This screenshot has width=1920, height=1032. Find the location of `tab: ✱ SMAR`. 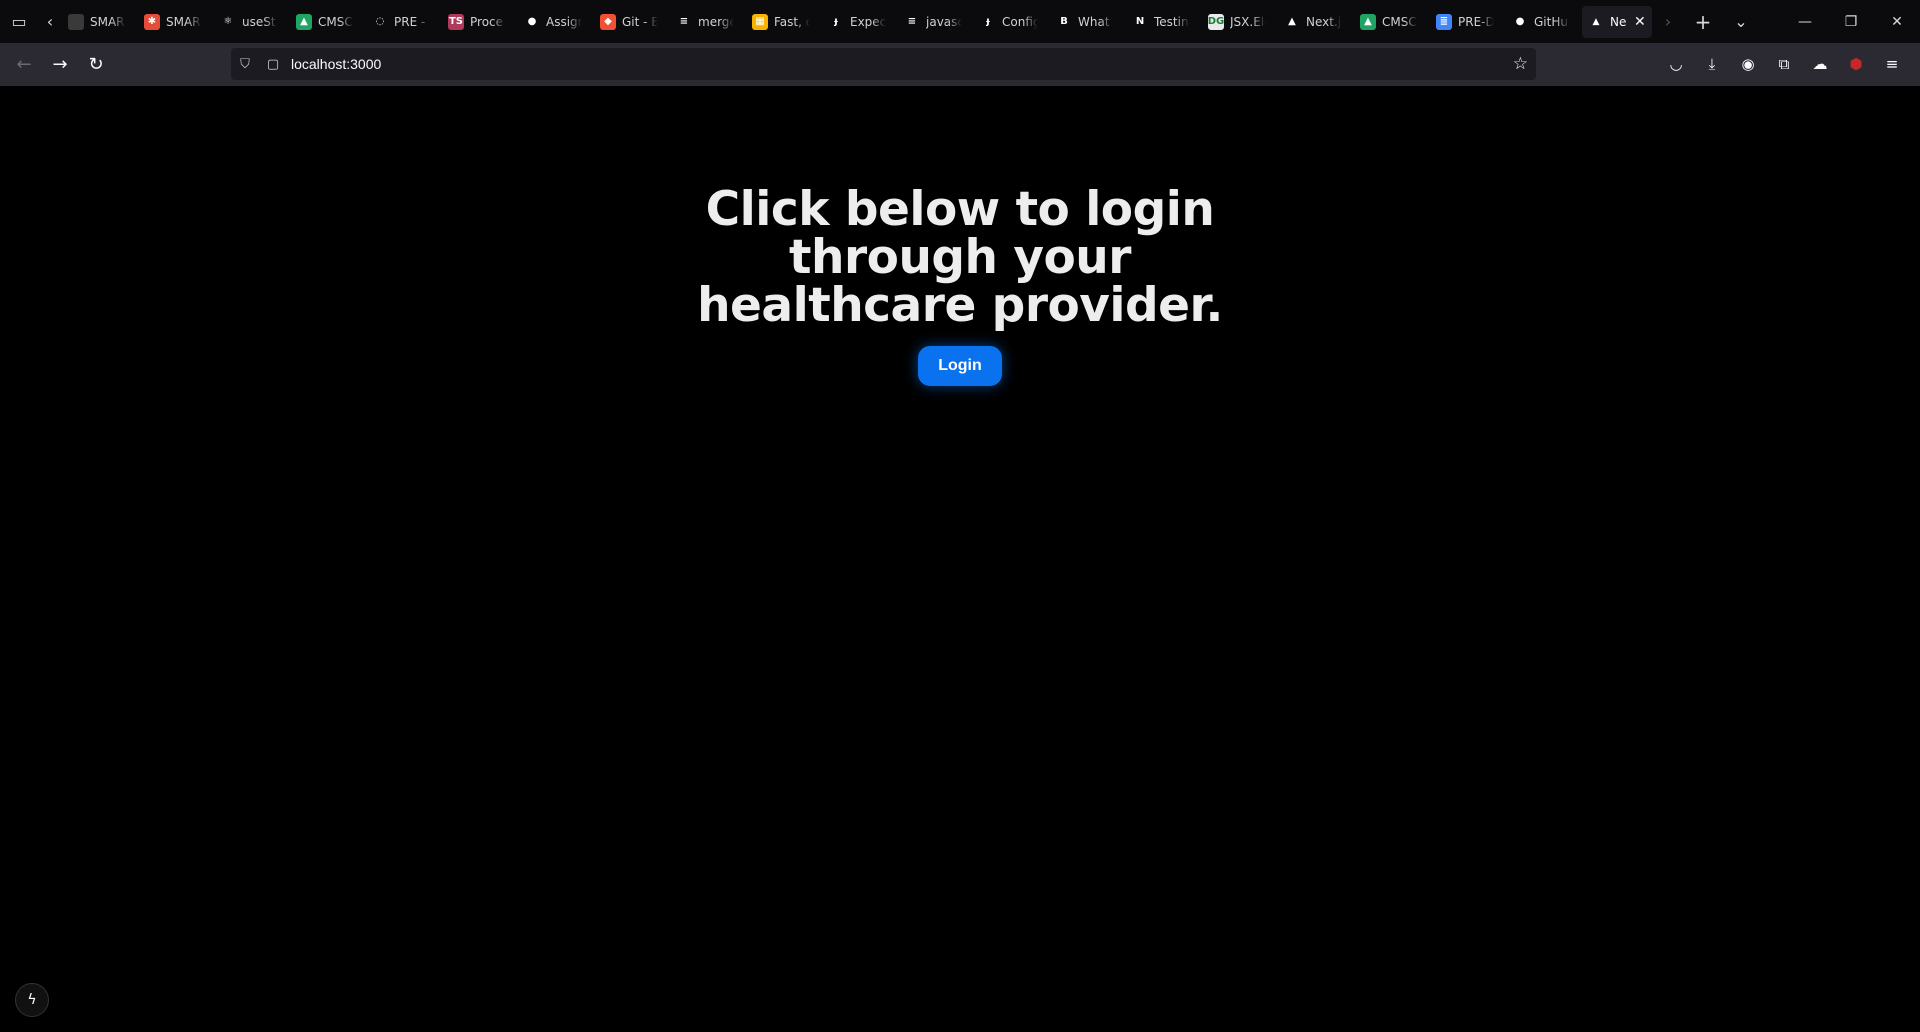

tab: ✱ SMAR is located at coordinates (176, 22).